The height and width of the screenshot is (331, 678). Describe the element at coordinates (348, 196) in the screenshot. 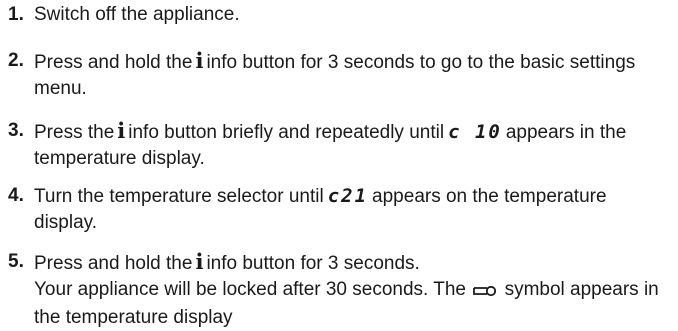

I see `display-code: c21` at that location.